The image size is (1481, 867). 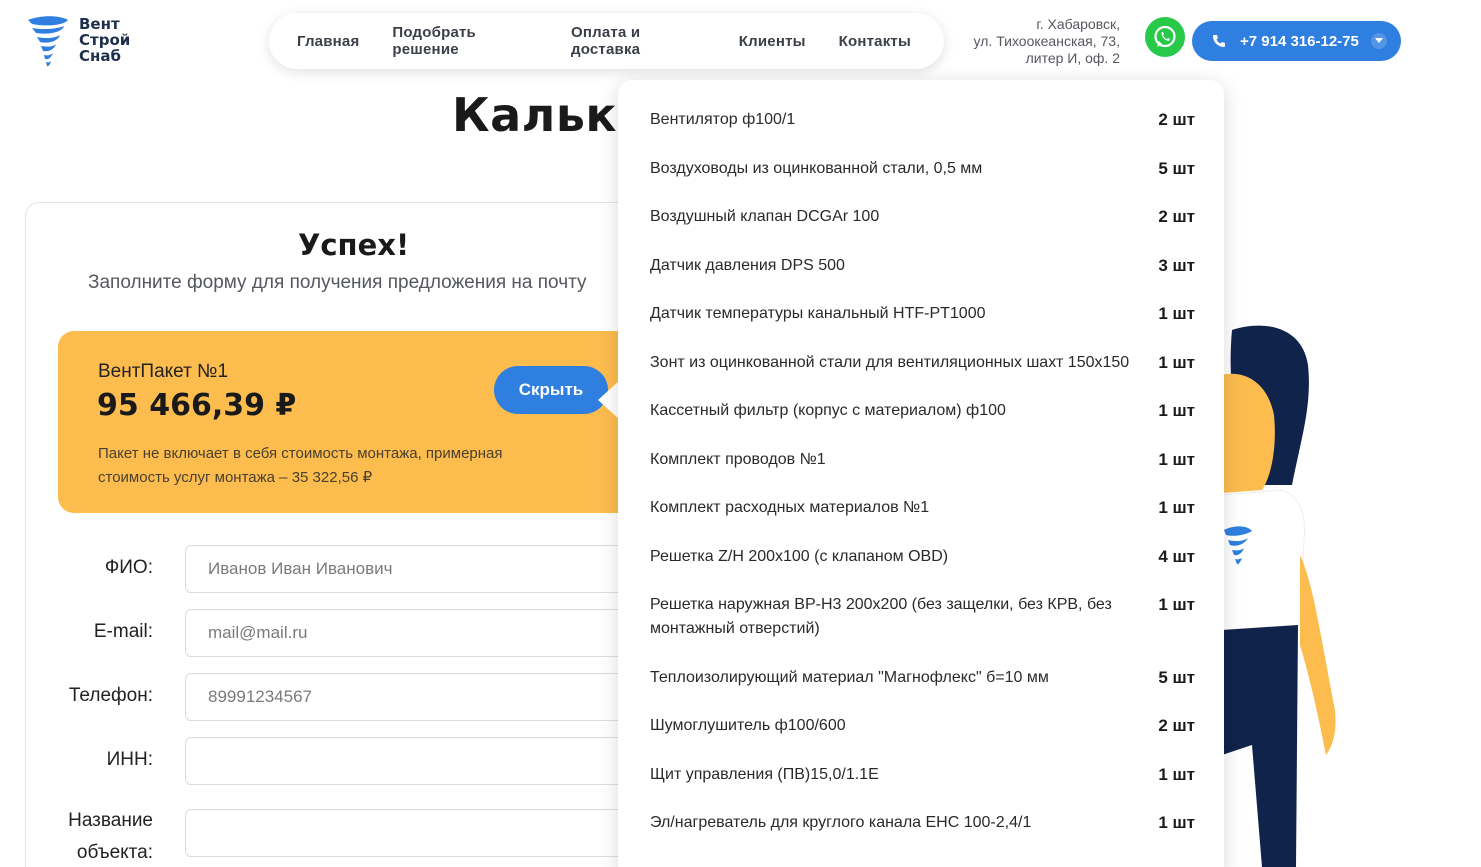 What do you see at coordinates (922, 726) in the screenshot?
I see `list-item: Шумоглушитель ф100/600 2 шт` at bounding box center [922, 726].